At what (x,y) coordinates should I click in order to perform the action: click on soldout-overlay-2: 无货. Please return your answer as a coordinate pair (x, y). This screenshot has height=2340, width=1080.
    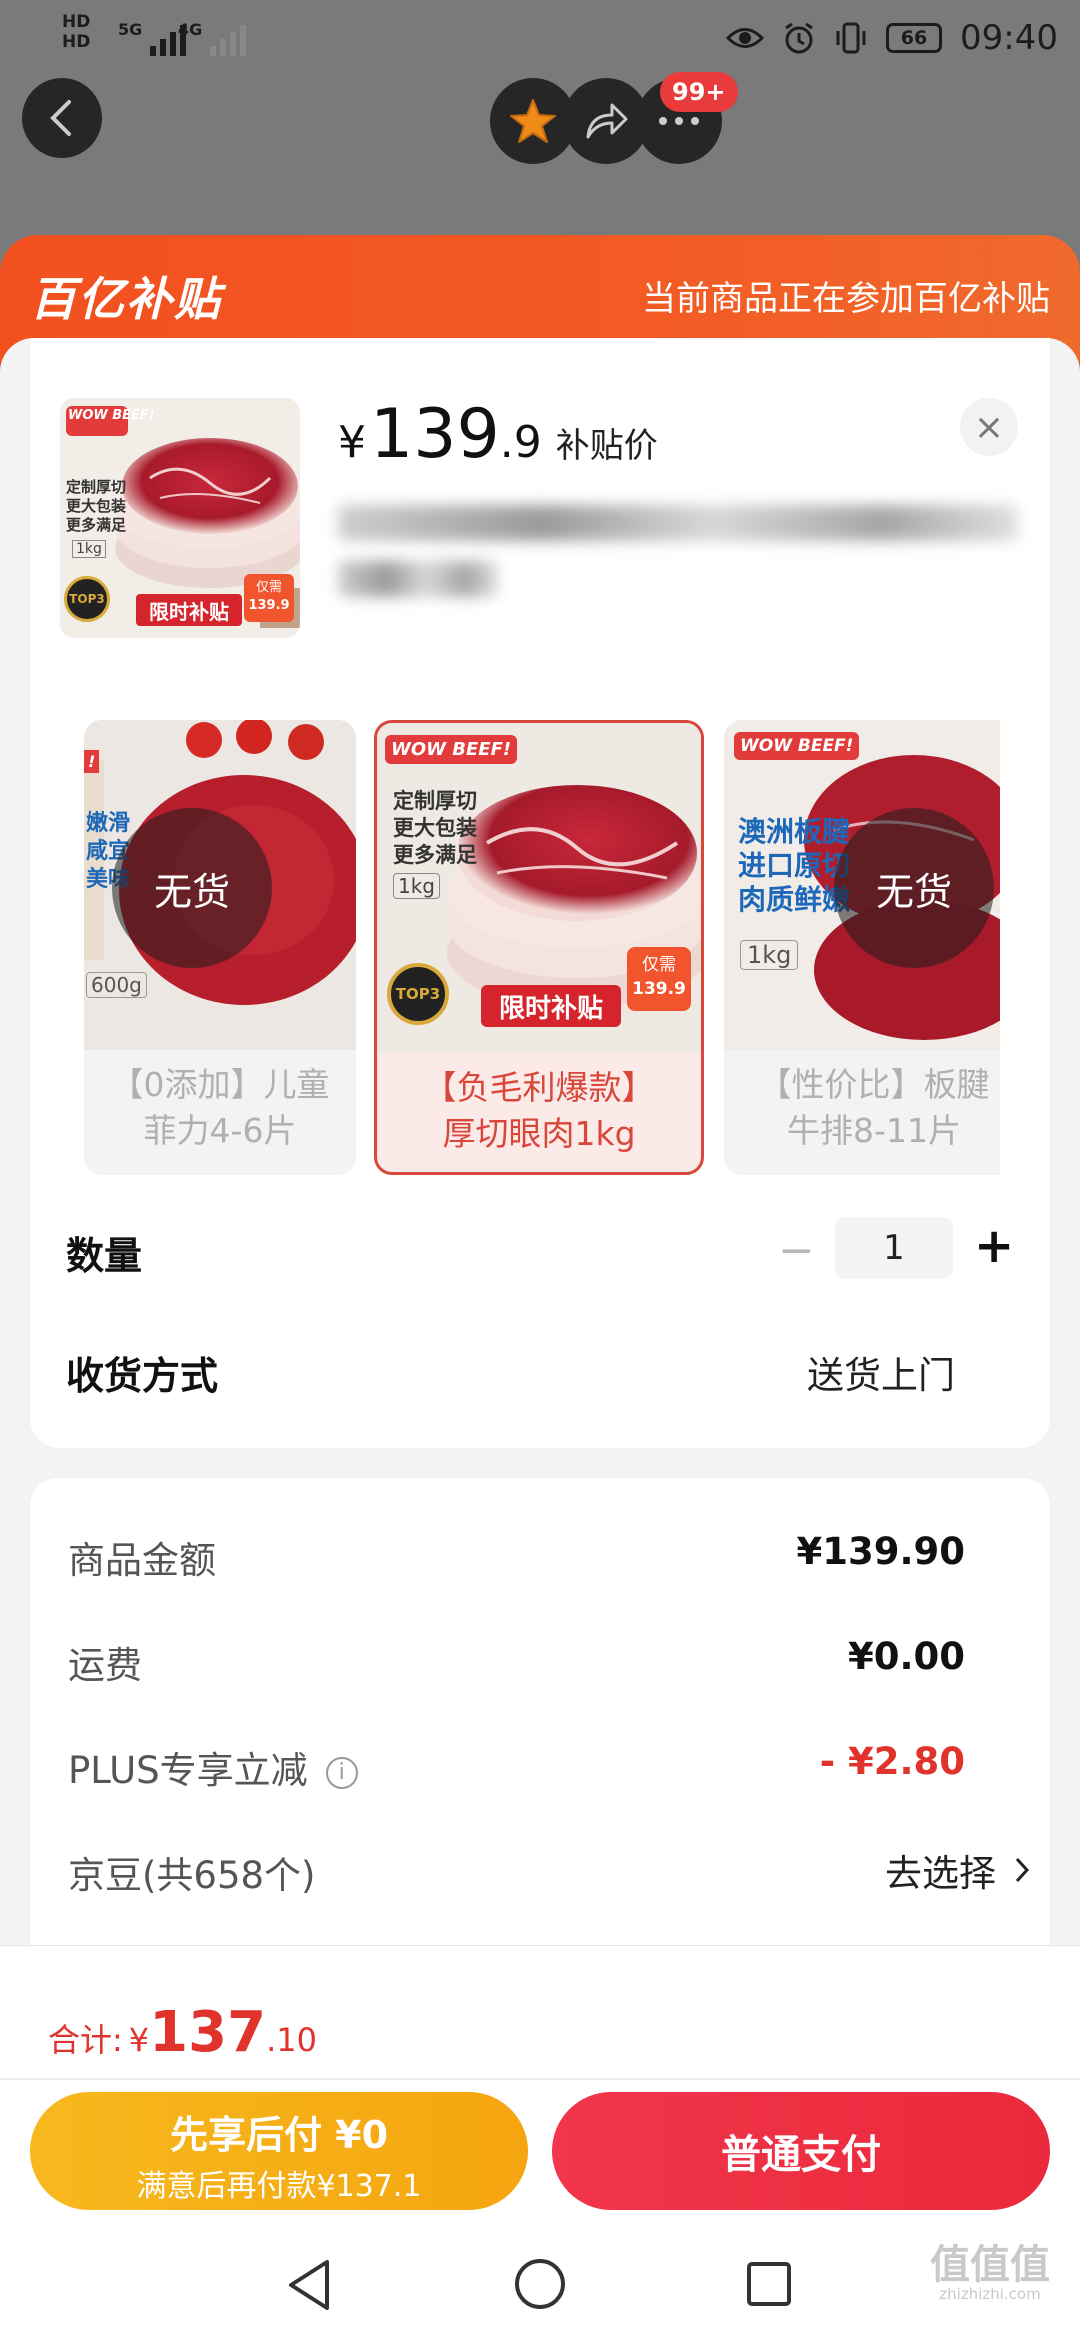
    Looking at the image, I should click on (914, 888).